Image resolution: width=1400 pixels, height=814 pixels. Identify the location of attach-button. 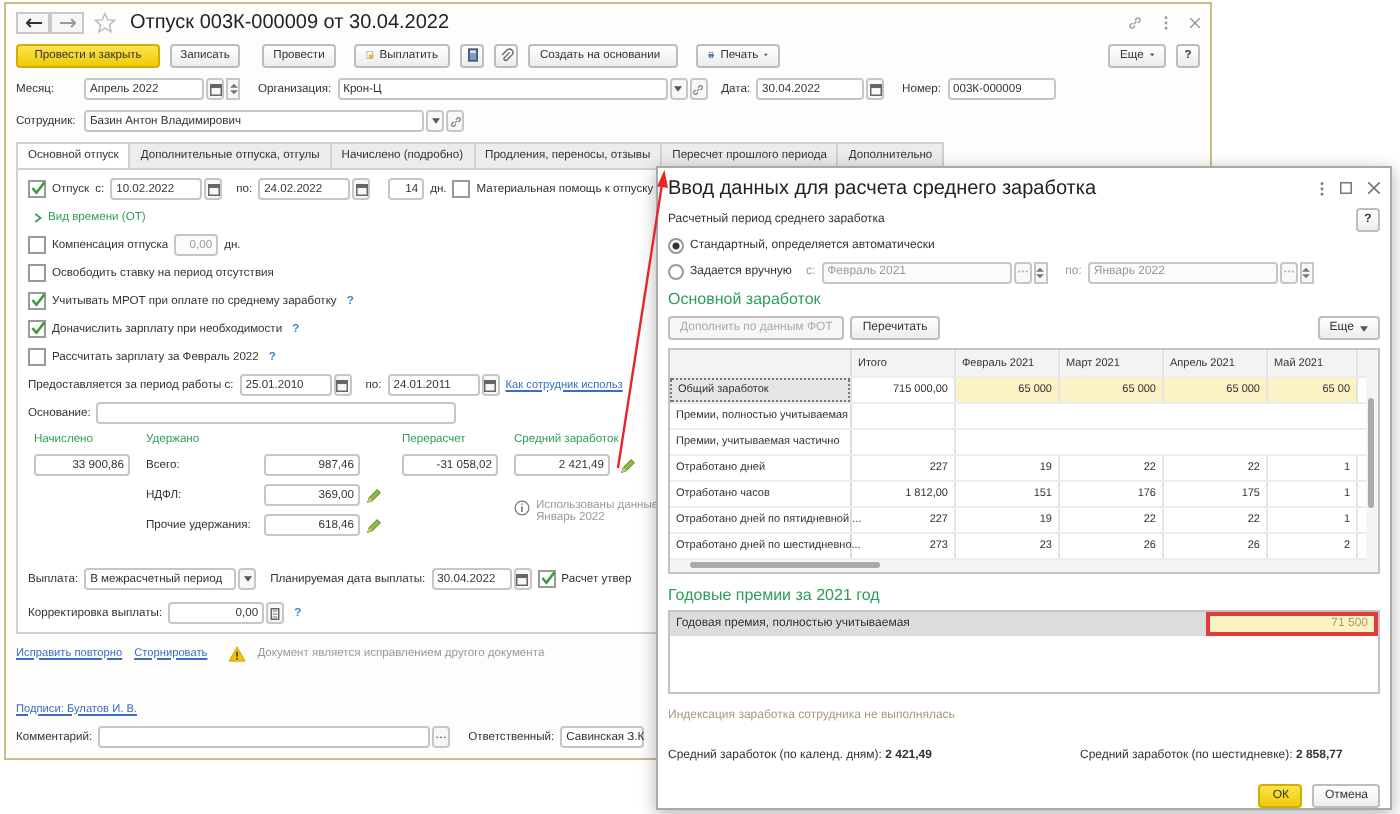
(506, 55).